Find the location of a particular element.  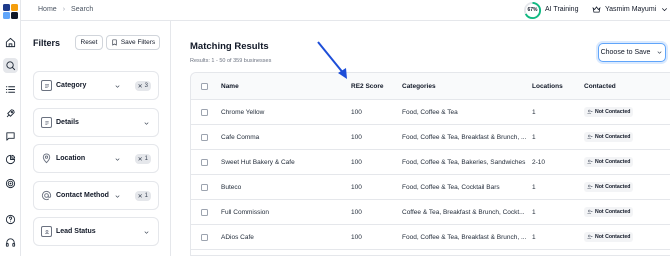

locations: 2-10 is located at coordinates (539, 162).